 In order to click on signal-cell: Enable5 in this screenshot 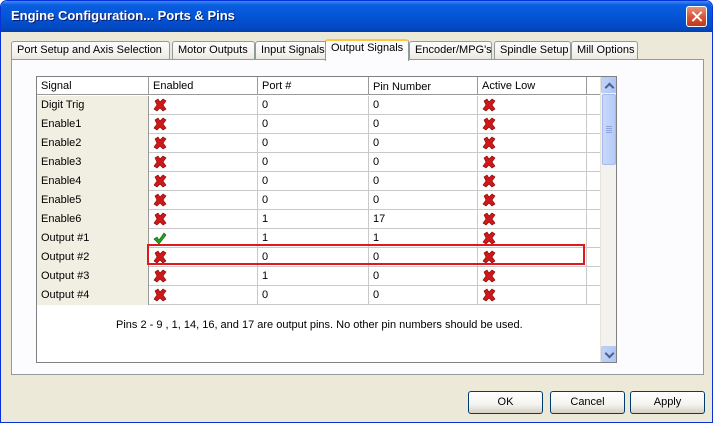, I will do `click(93, 200)`.